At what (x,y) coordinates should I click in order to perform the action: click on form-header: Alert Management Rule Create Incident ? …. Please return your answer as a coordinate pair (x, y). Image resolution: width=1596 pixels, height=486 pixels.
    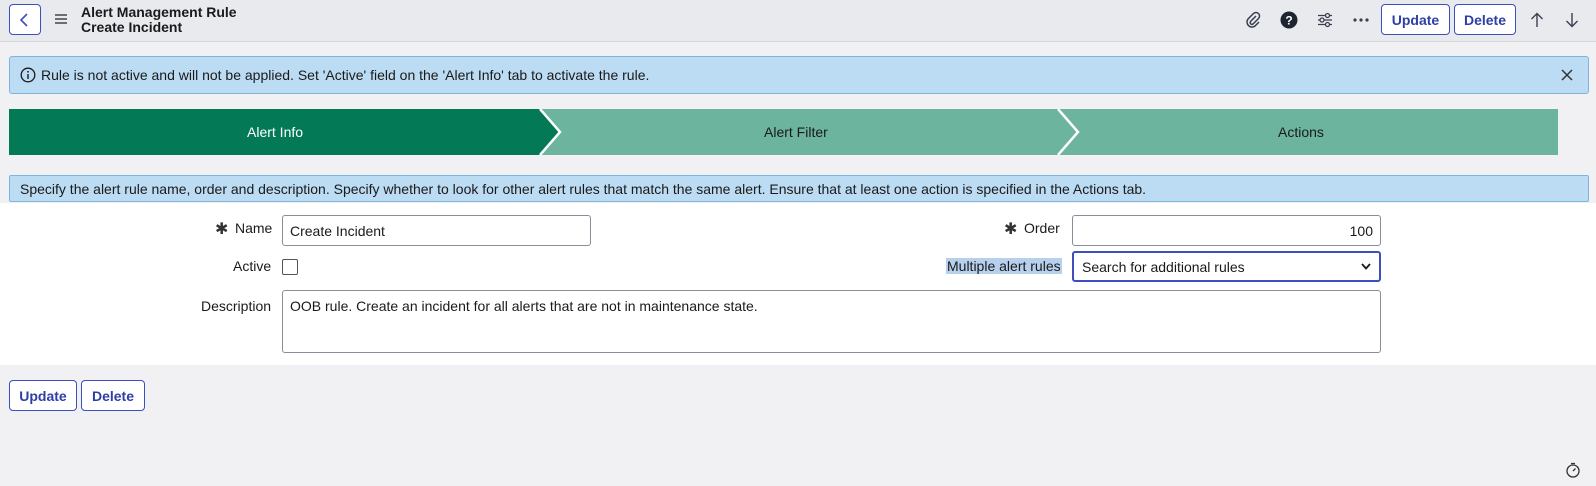
    Looking at the image, I should click on (798, 21).